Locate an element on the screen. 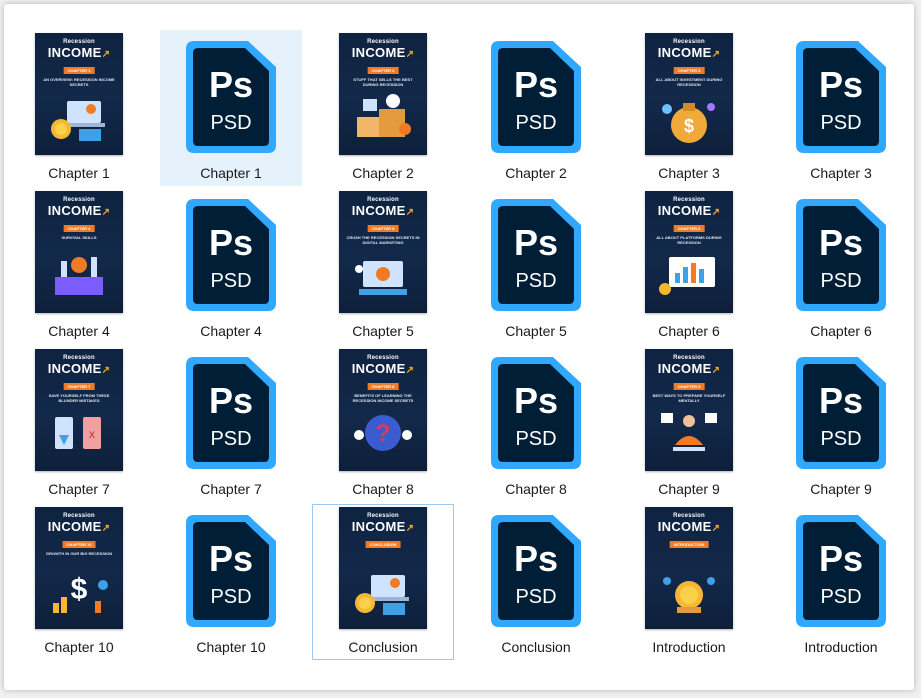 This screenshot has width=921, height=698. book-cover: Recession INCOME↗ CONCLUSION is located at coordinates (383, 568).